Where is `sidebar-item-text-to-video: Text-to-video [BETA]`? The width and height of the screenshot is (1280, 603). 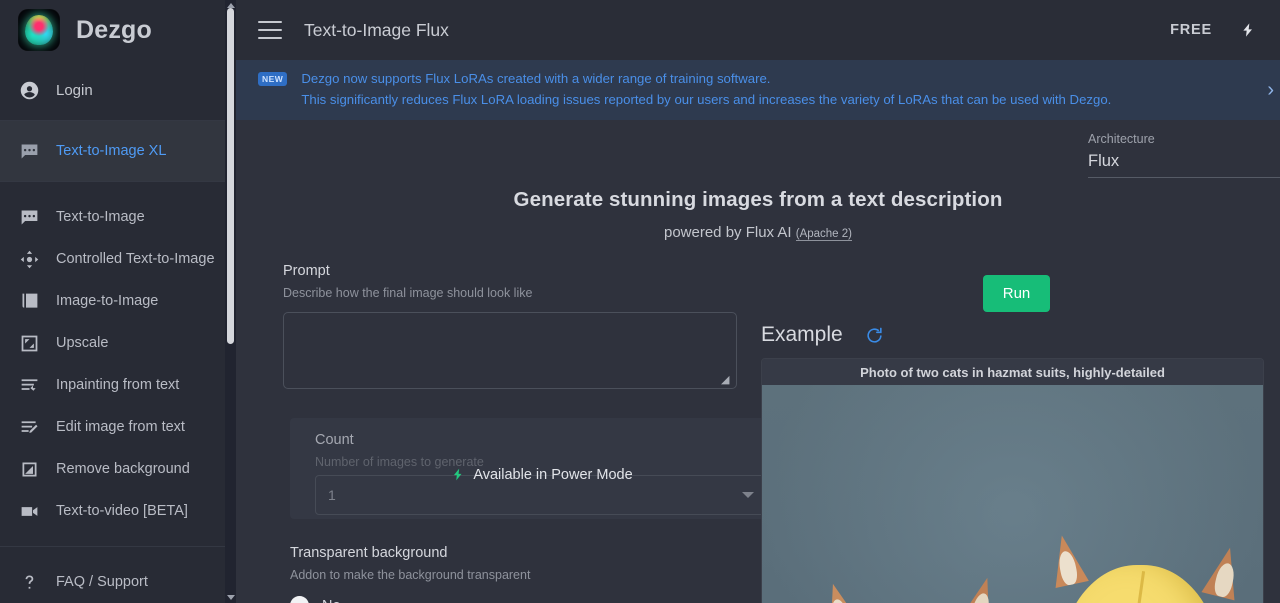 sidebar-item-text-to-video: Text-to-video [BETA] is located at coordinates (118, 511).